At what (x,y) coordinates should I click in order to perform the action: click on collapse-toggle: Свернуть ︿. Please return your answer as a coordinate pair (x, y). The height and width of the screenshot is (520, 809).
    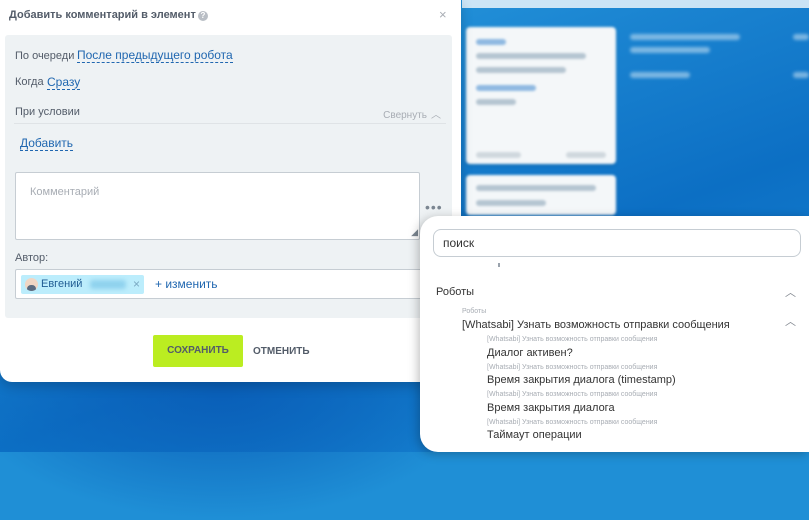
    Looking at the image, I should click on (412, 113).